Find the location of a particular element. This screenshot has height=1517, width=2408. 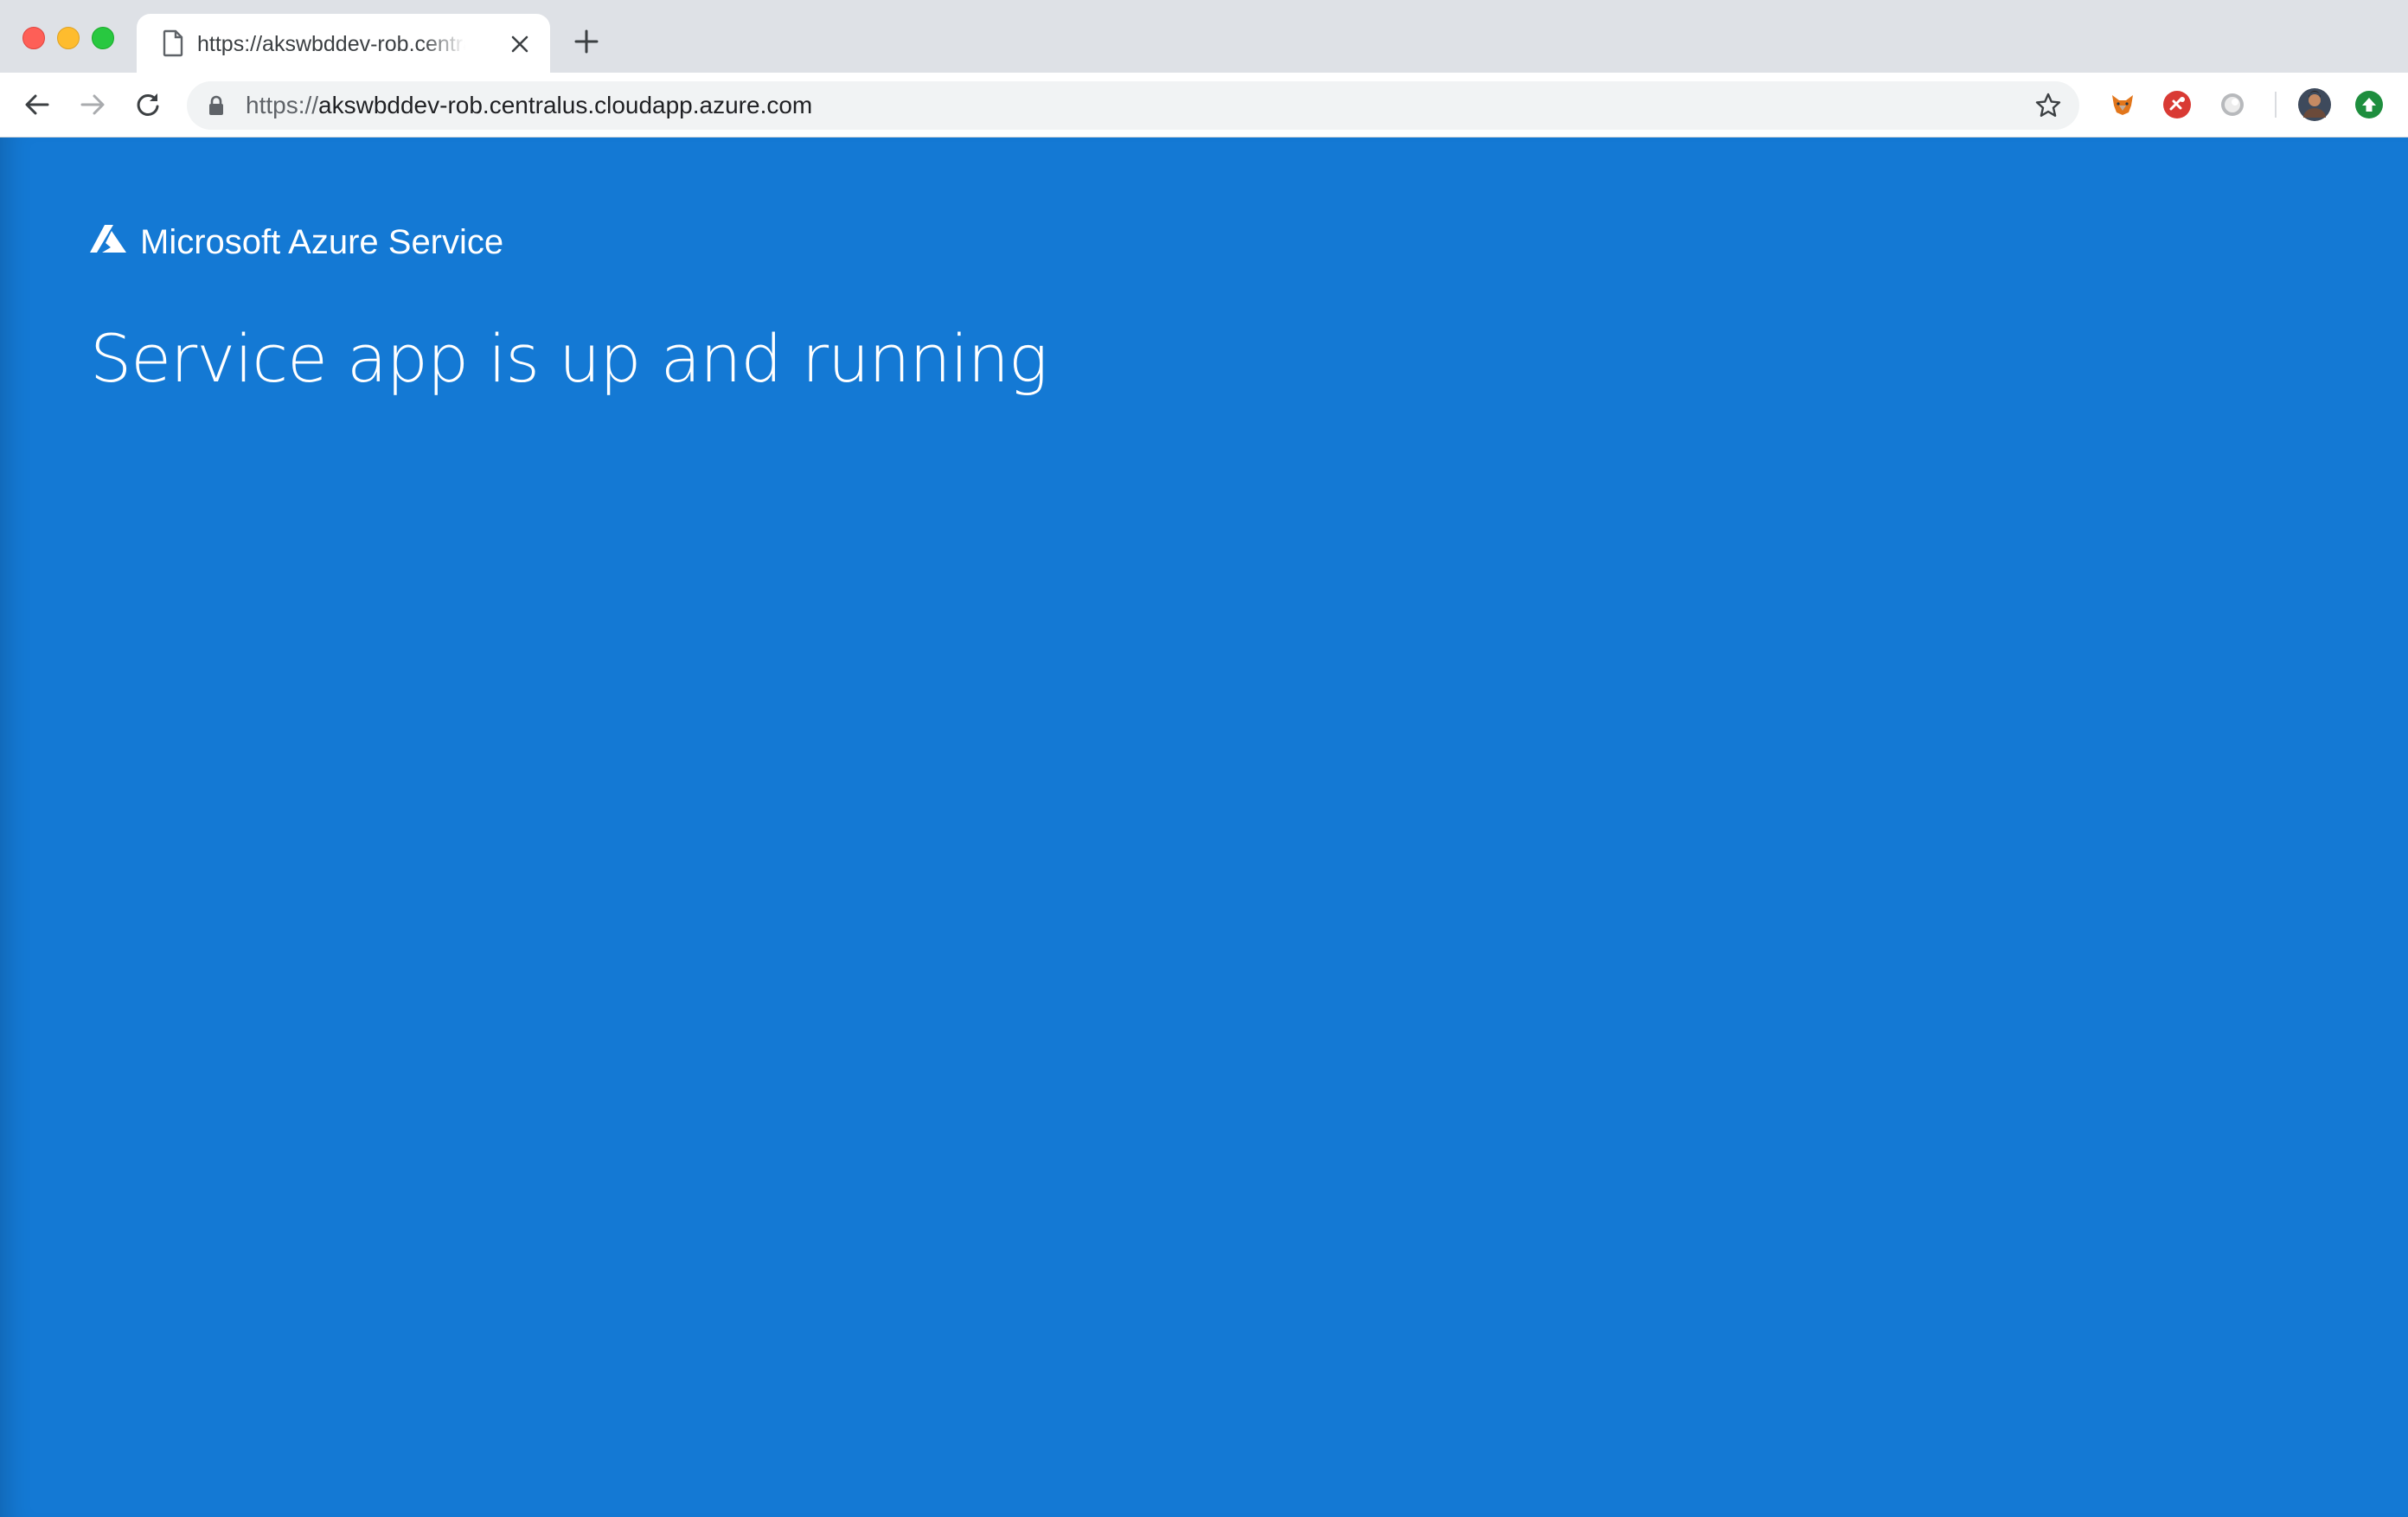

reload-icon is located at coordinates (148, 105).